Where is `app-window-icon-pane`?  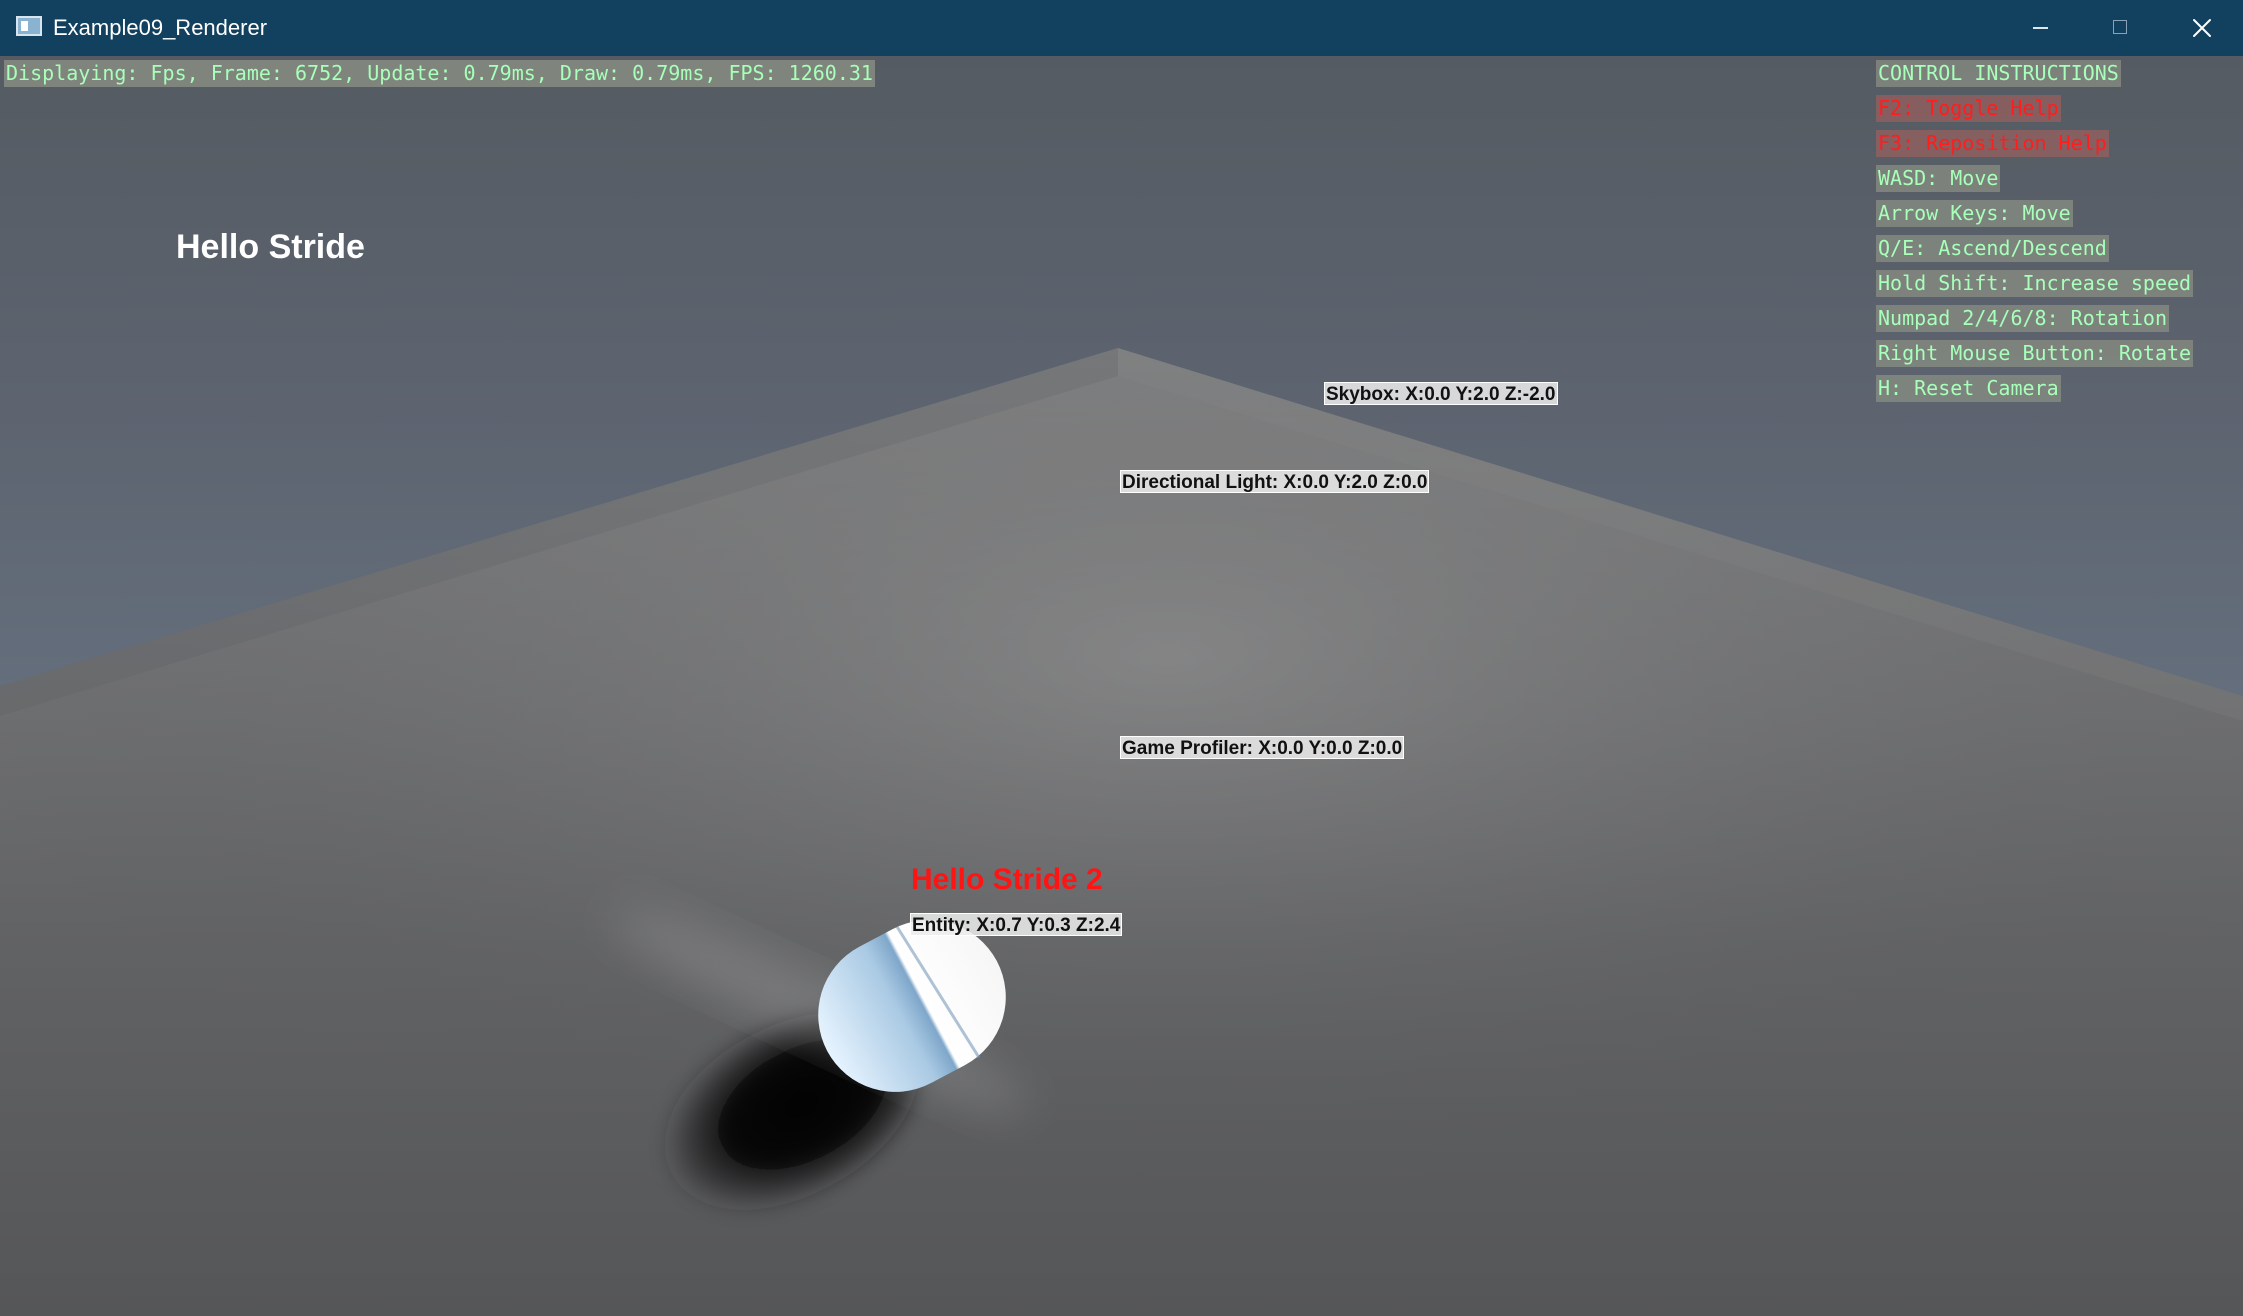 app-window-icon-pane is located at coordinates (24, 26).